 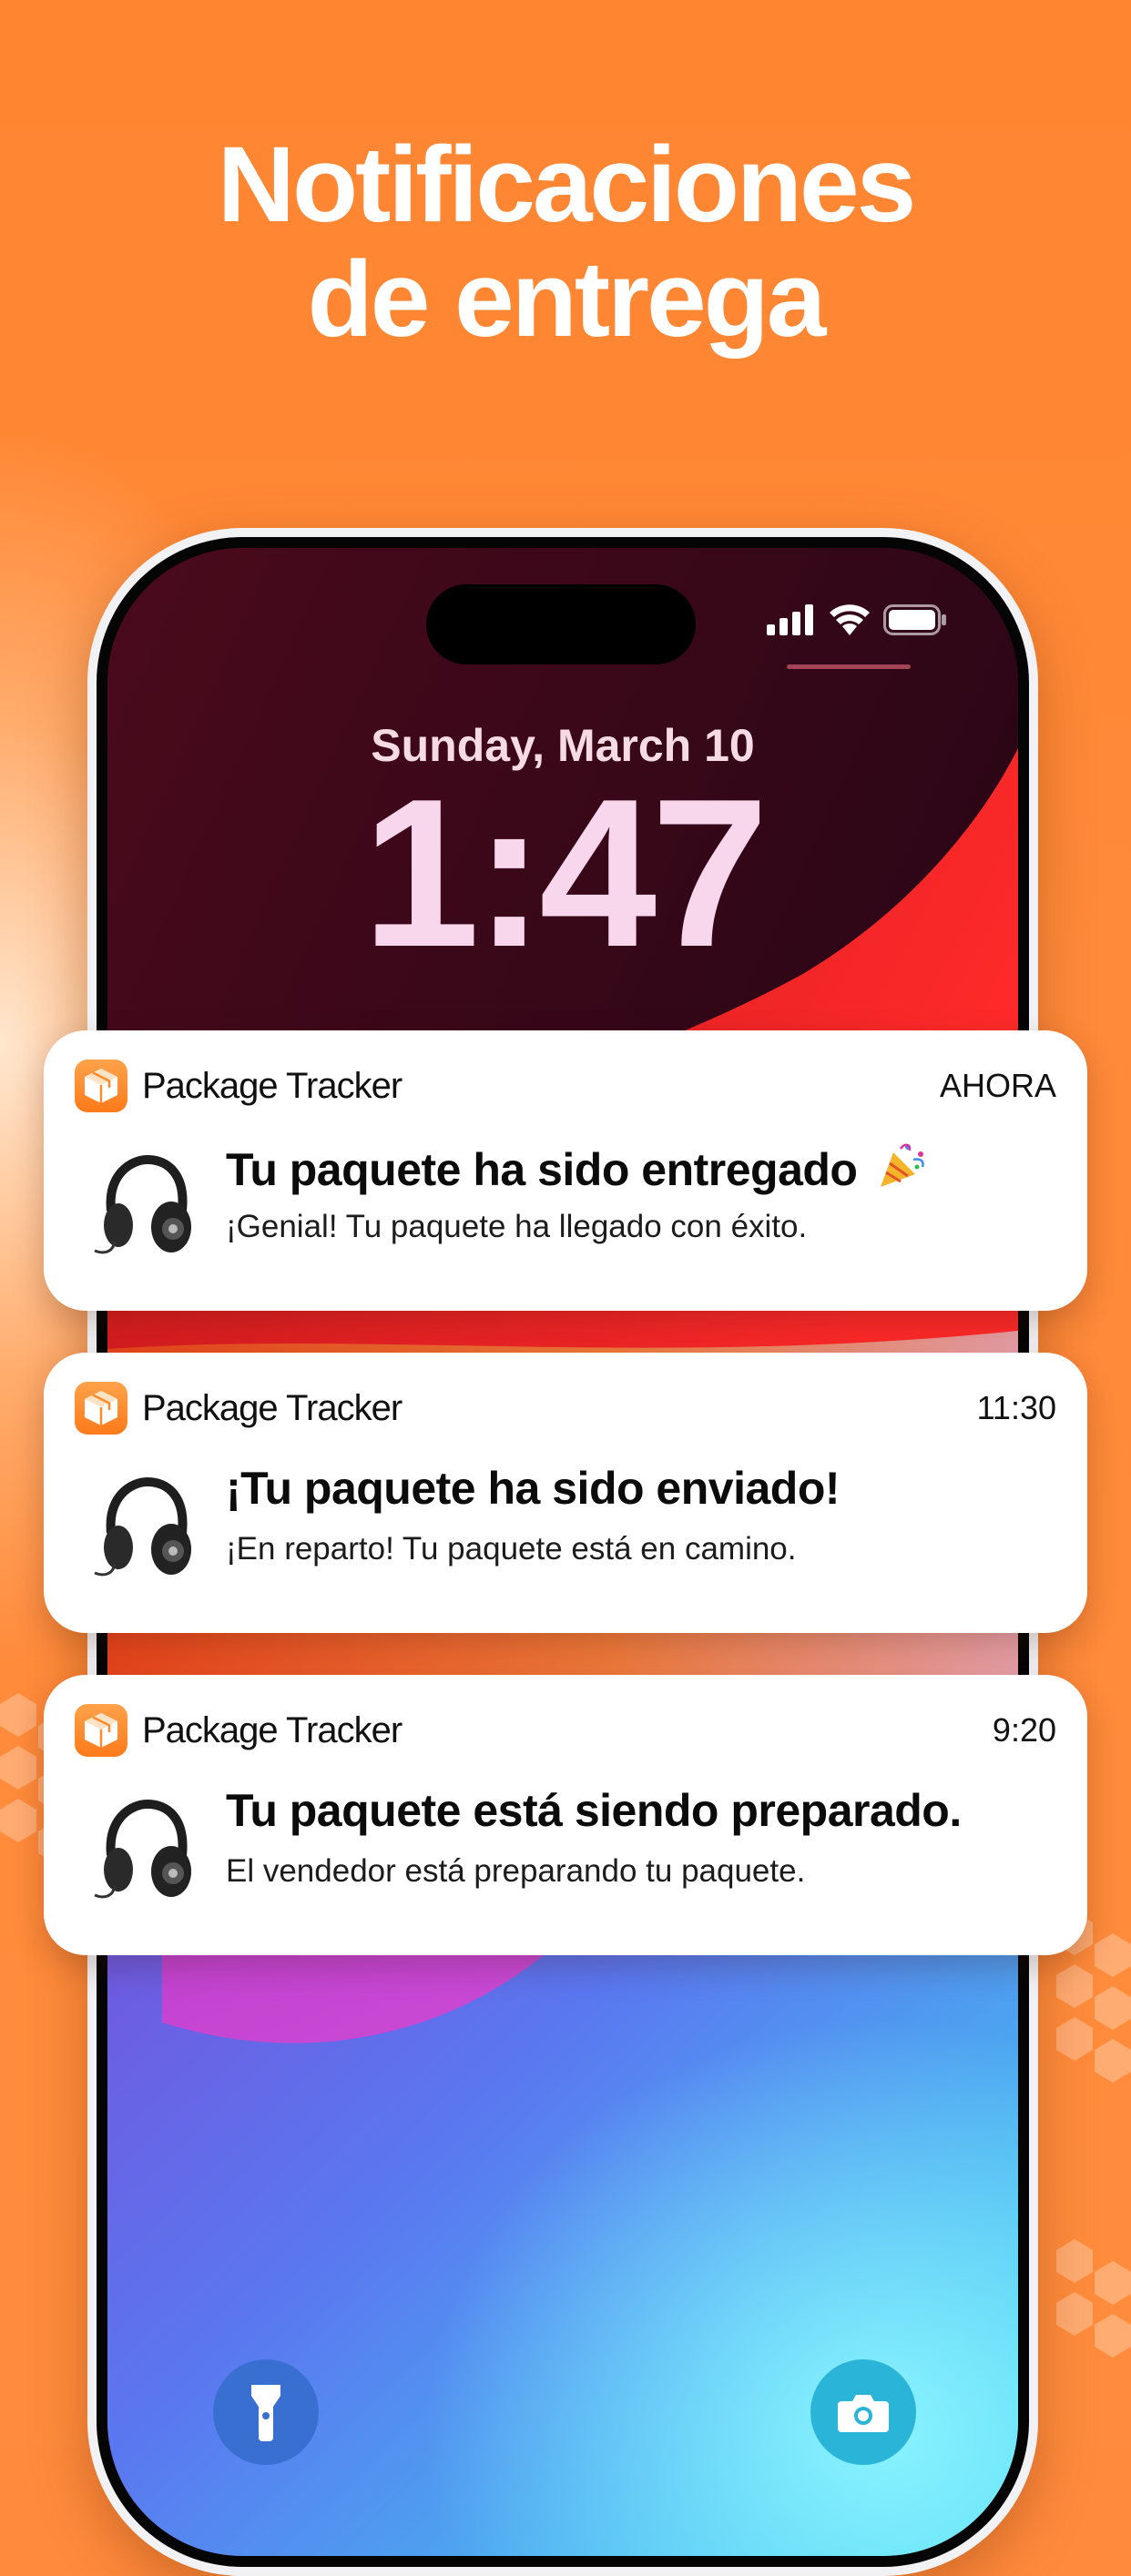 I want to click on status-indicator-line, so click(x=849, y=666).